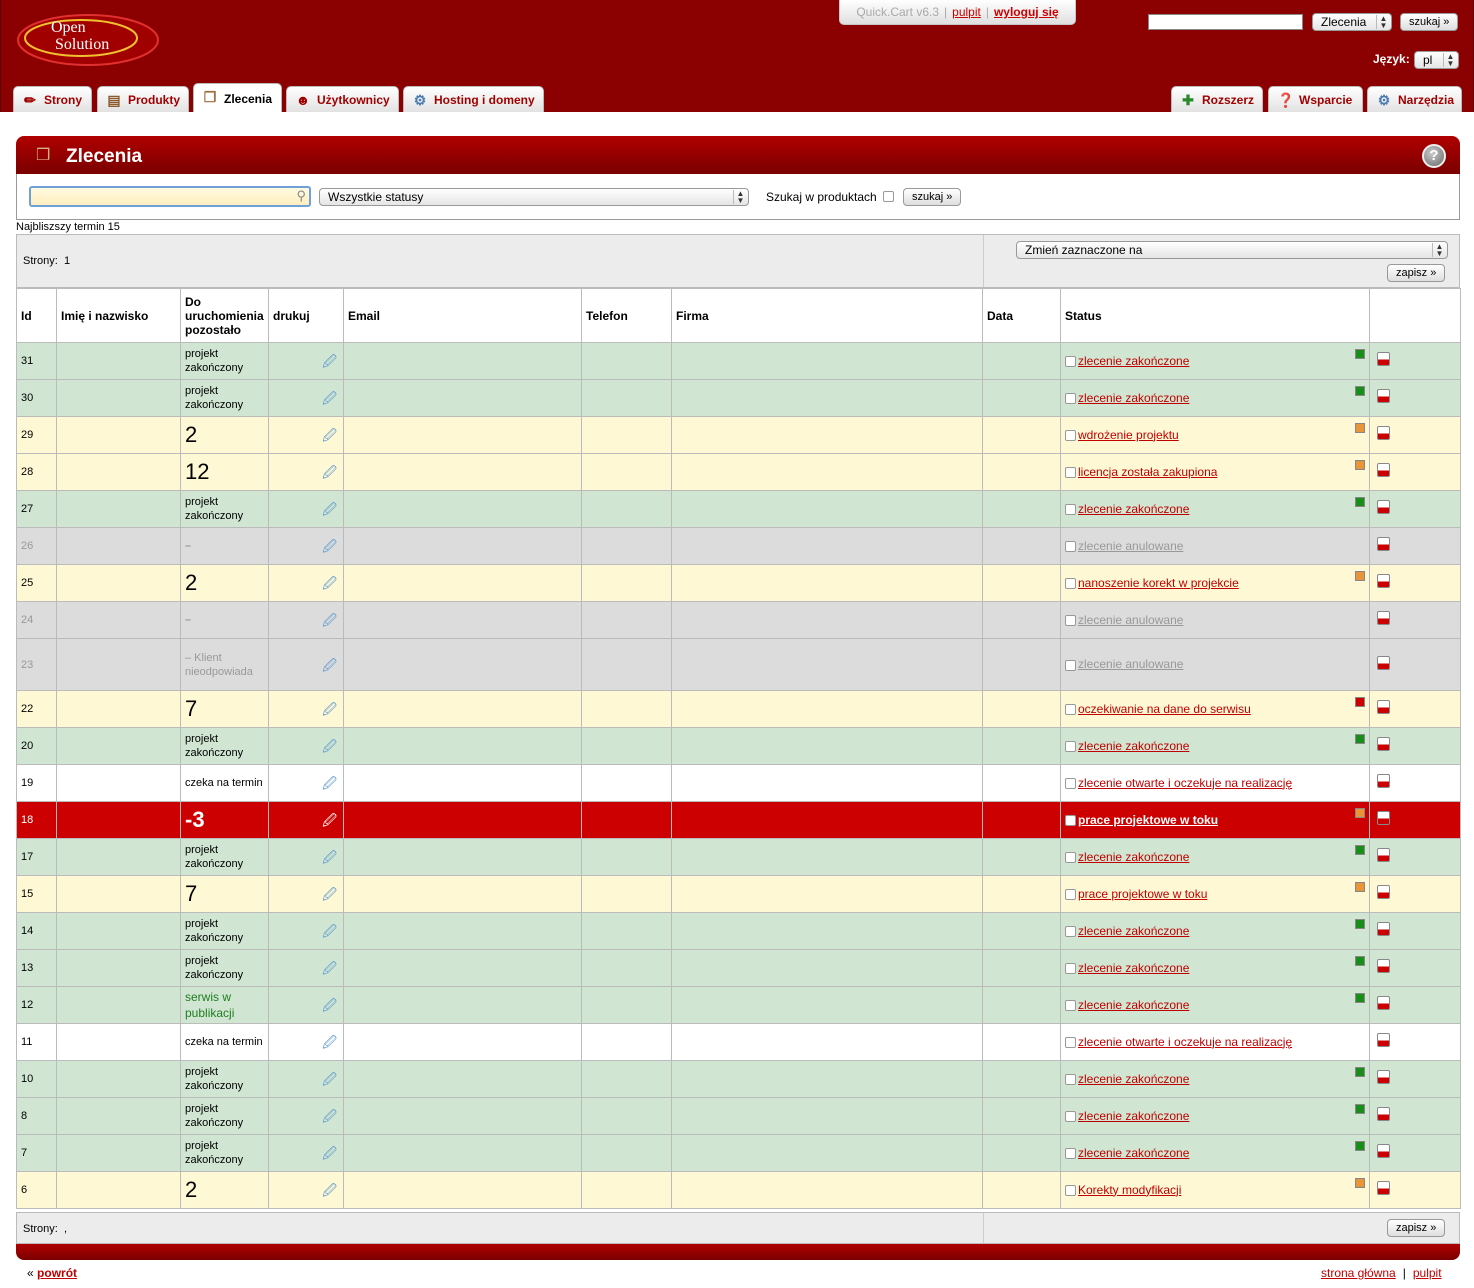  Describe the element at coordinates (1436, 60) in the screenshot. I see `language-select: pl ▲ ▼` at that location.